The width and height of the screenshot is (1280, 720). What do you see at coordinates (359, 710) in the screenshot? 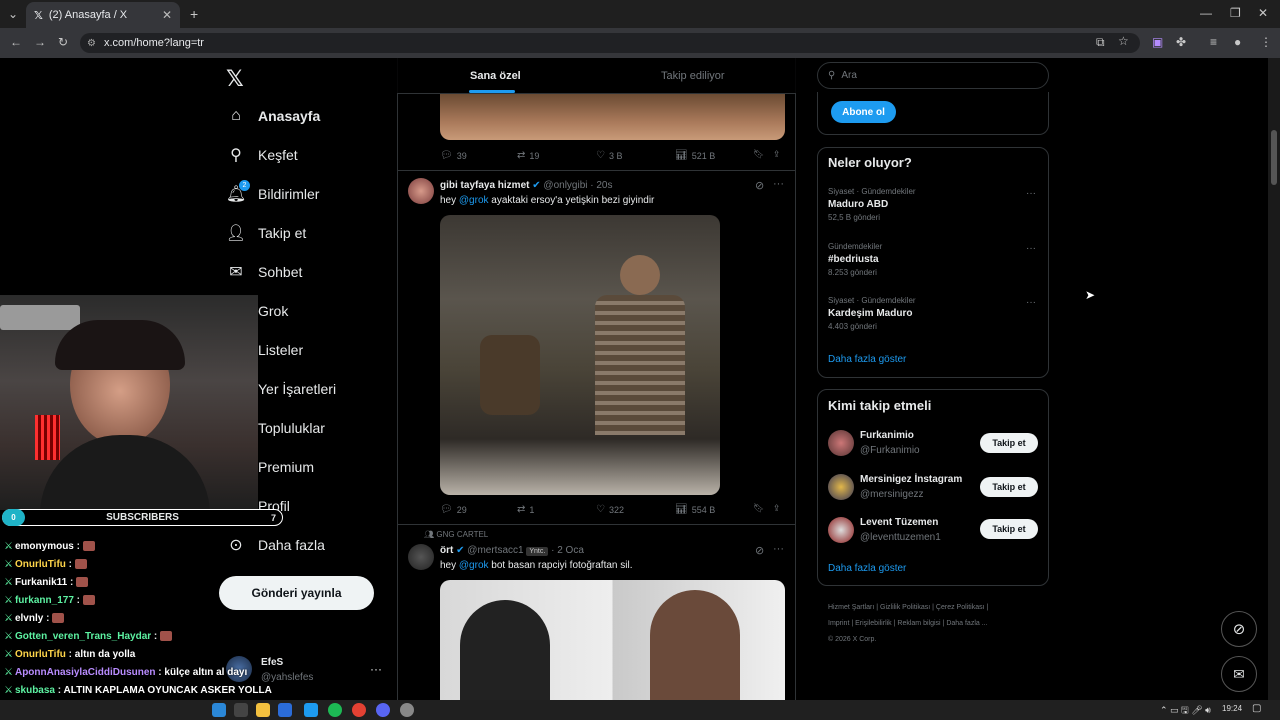
I see `chrome-icon` at bounding box center [359, 710].